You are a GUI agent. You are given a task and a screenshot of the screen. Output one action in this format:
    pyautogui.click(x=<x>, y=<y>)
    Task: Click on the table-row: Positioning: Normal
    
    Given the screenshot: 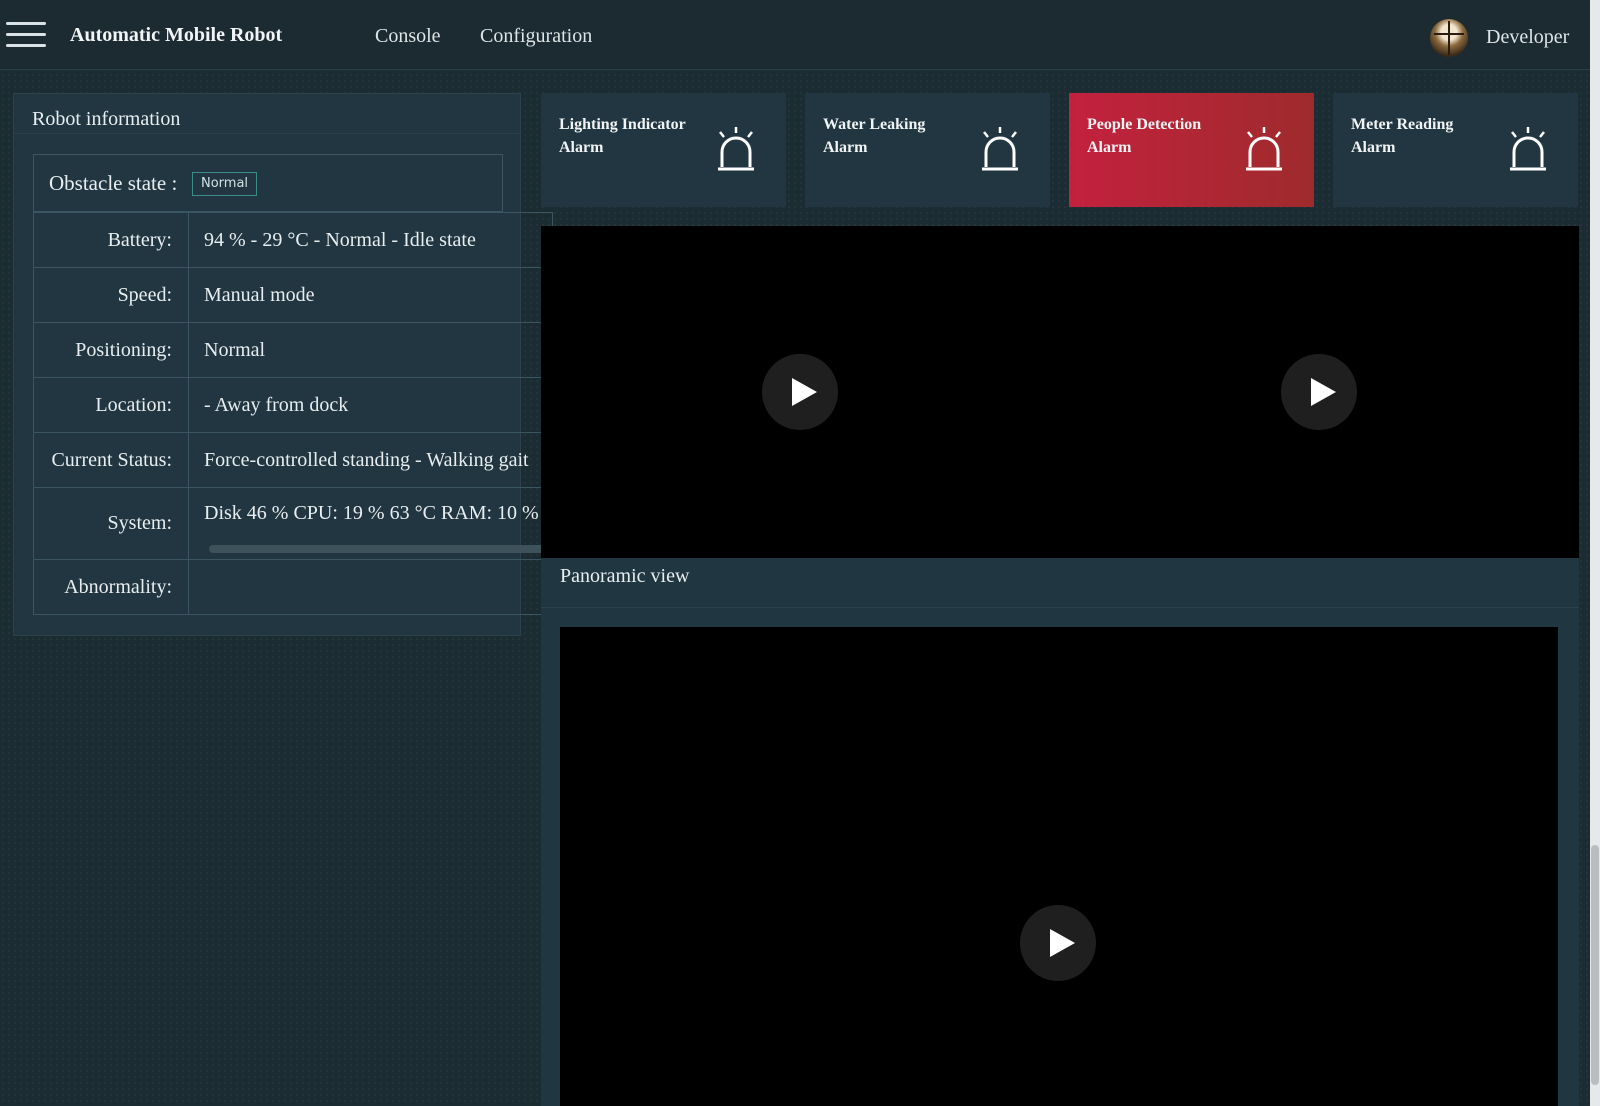 What is the action you would take?
    pyautogui.click(x=293, y=350)
    